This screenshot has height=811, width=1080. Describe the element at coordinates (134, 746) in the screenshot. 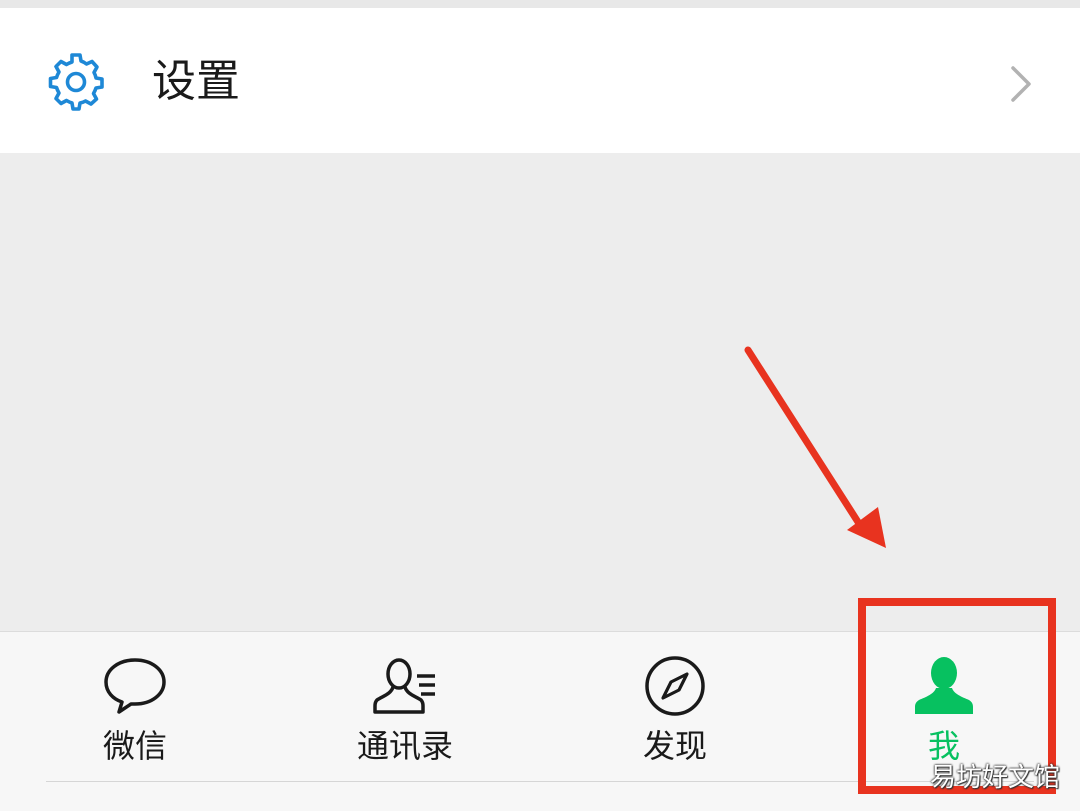

I see `tab-label-chats: 微信` at that location.